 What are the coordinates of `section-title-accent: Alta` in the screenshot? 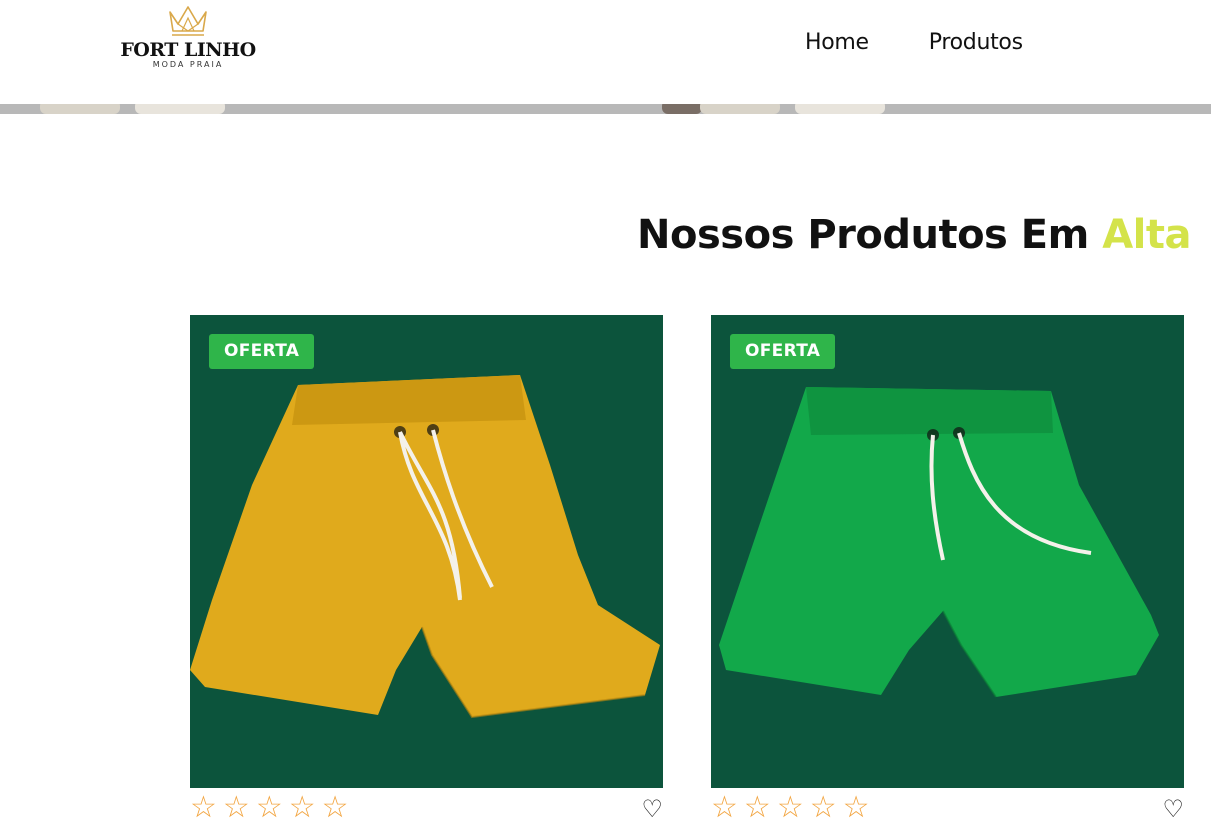 It's located at (1146, 235).